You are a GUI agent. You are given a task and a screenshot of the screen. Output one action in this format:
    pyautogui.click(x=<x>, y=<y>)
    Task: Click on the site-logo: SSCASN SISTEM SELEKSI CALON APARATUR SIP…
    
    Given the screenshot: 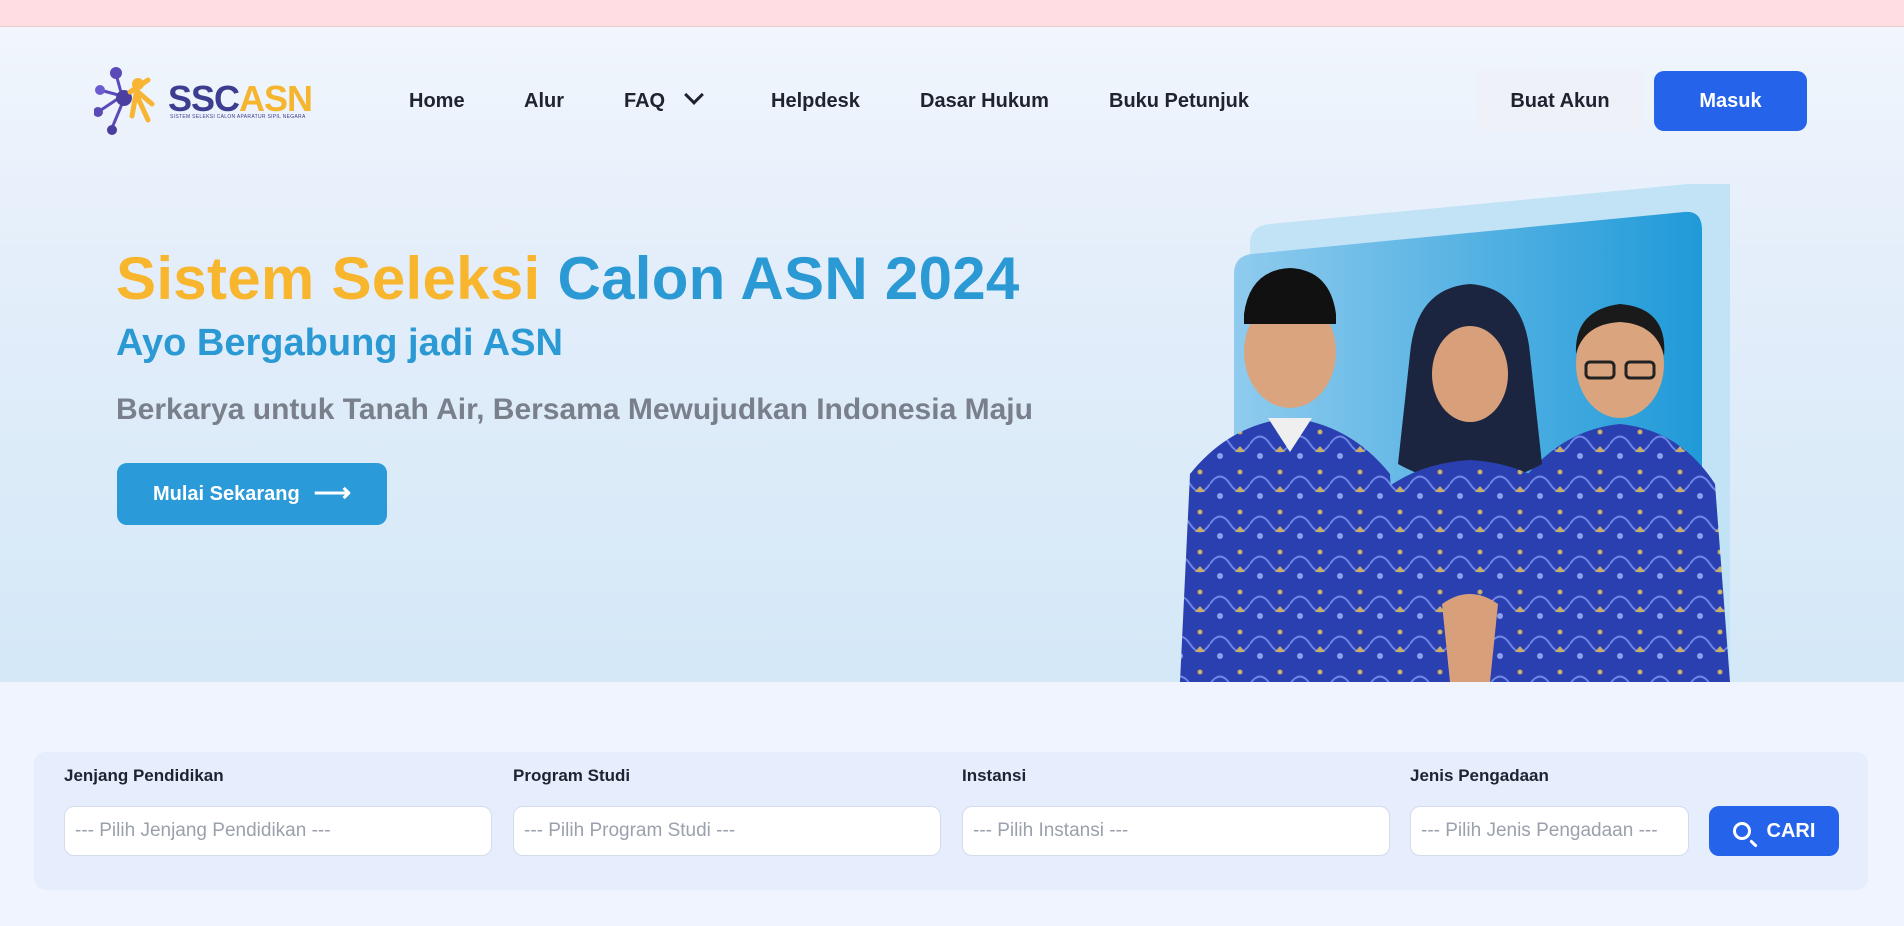 What is the action you would take?
    pyautogui.click(x=203, y=101)
    